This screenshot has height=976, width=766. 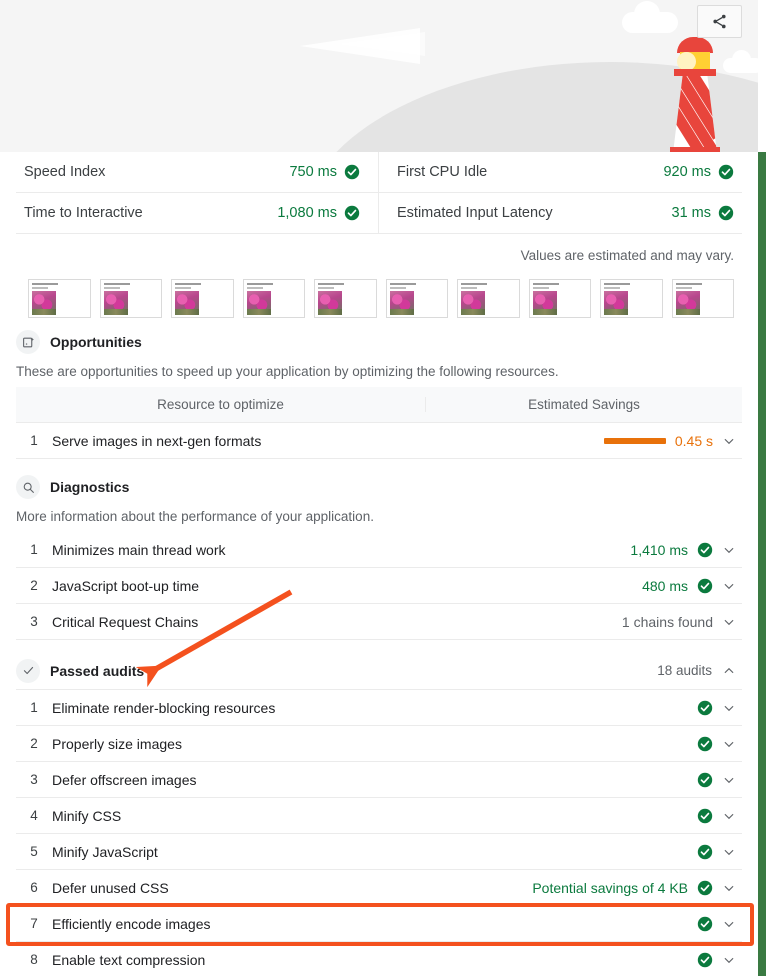 What do you see at coordinates (164, 707) in the screenshot?
I see `row-title: Eliminate render-blocking resources` at bounding box center [164, 707].